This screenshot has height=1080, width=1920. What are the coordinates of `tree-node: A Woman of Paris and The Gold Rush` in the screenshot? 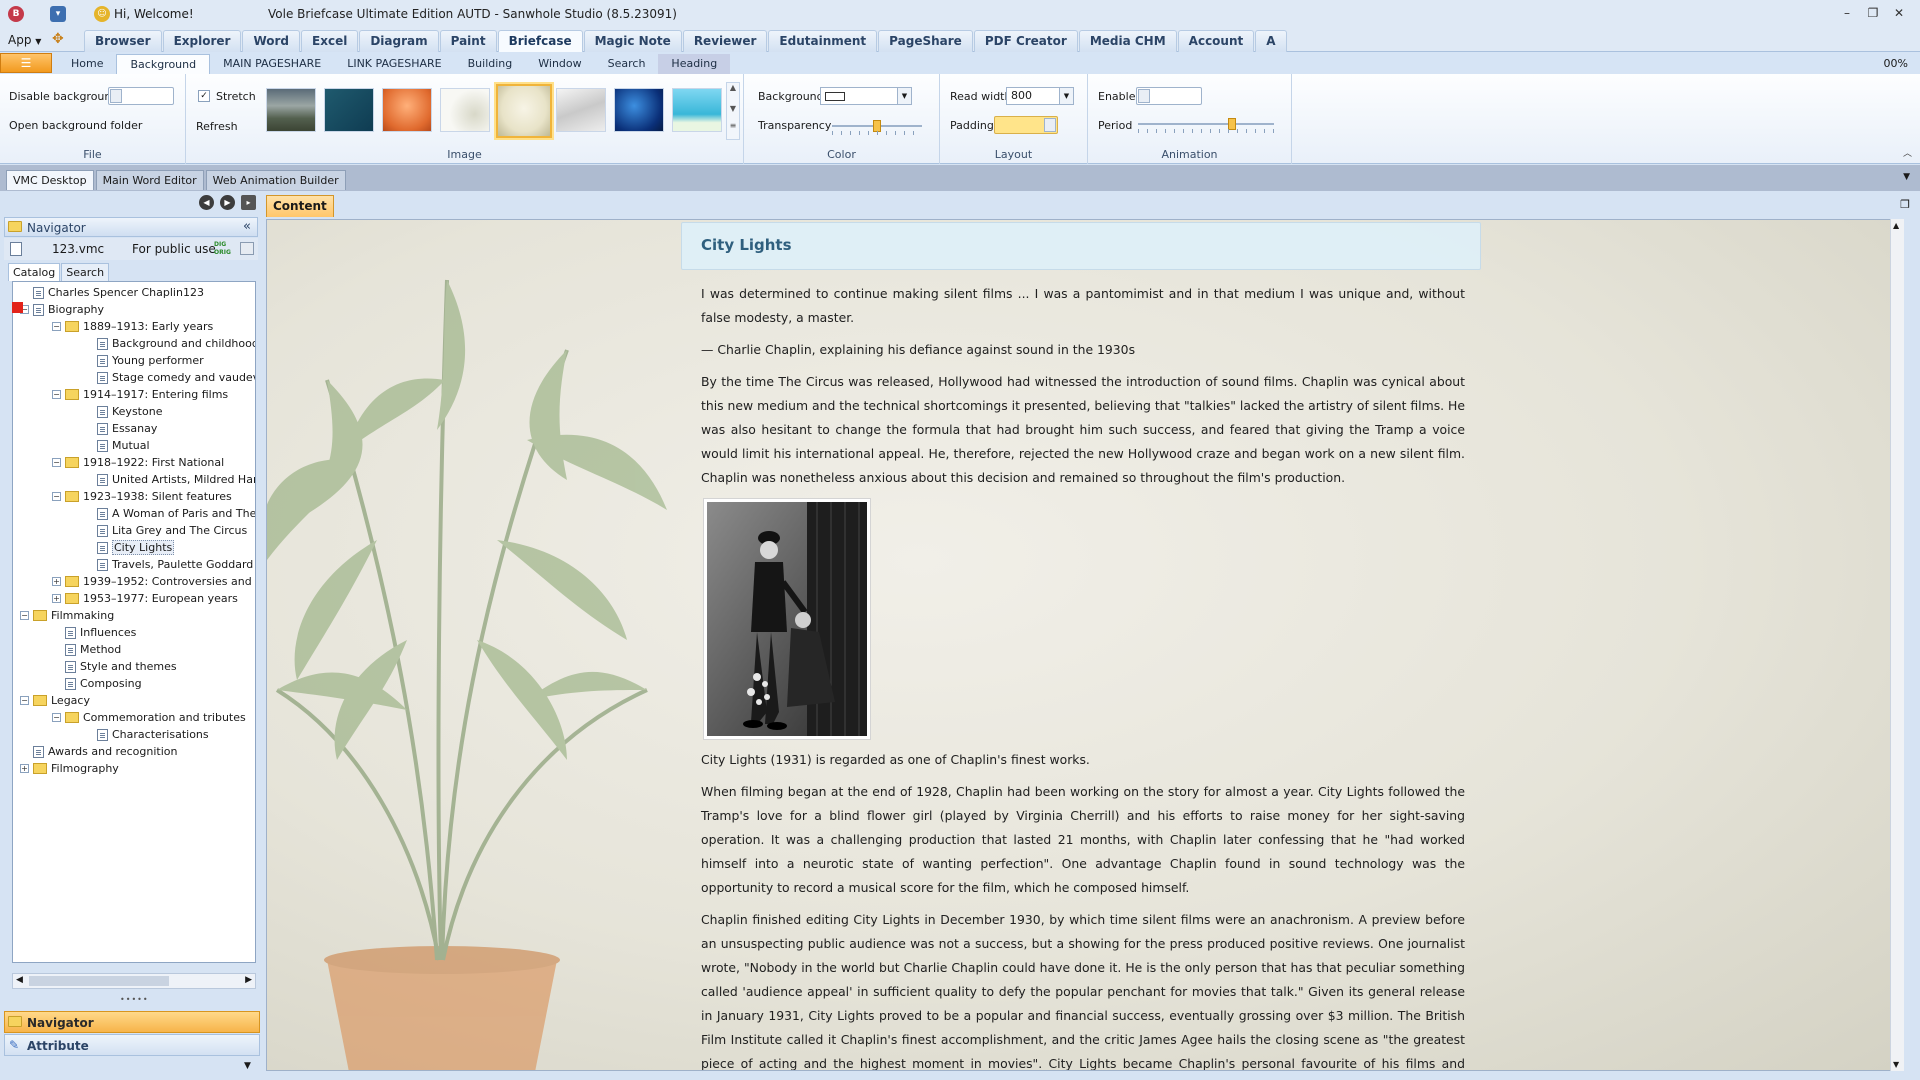 It's located at (176, 513).